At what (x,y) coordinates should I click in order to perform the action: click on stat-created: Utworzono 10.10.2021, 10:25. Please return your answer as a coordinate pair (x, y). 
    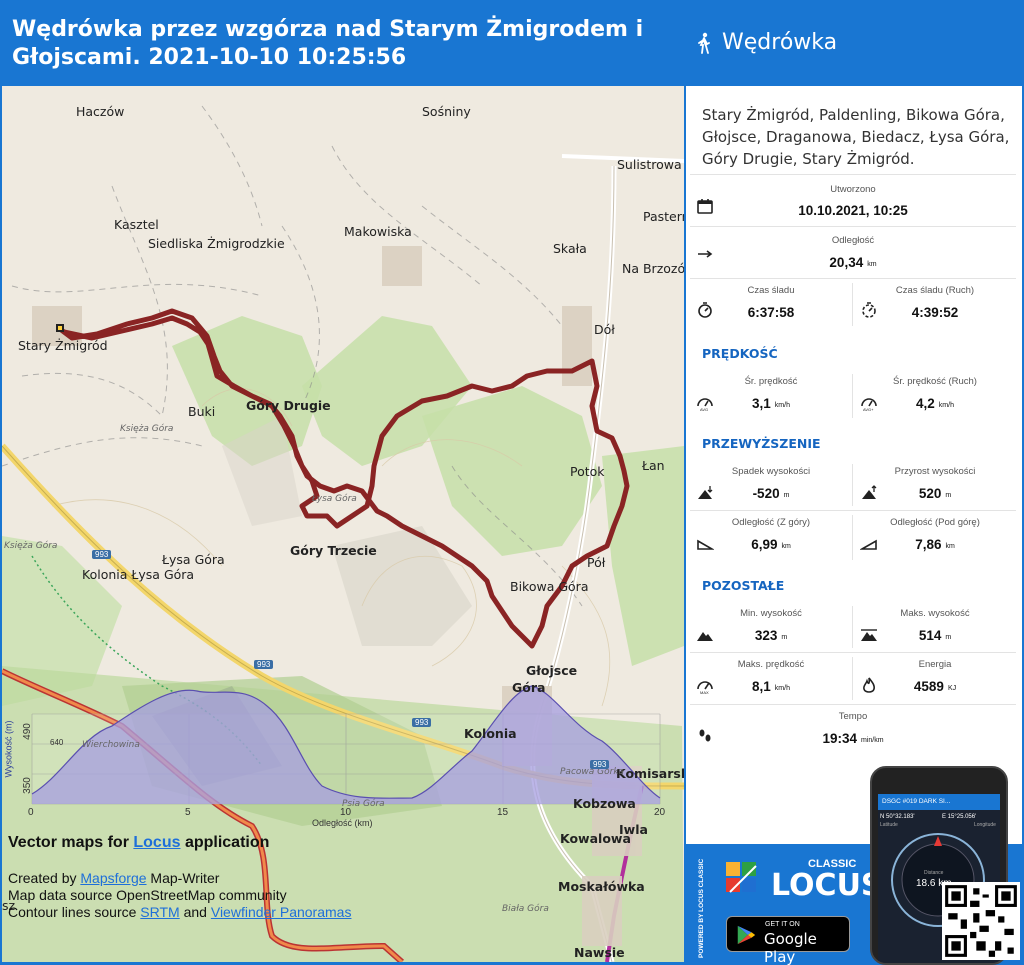
    Looking at the image, I should click on (853, 199).